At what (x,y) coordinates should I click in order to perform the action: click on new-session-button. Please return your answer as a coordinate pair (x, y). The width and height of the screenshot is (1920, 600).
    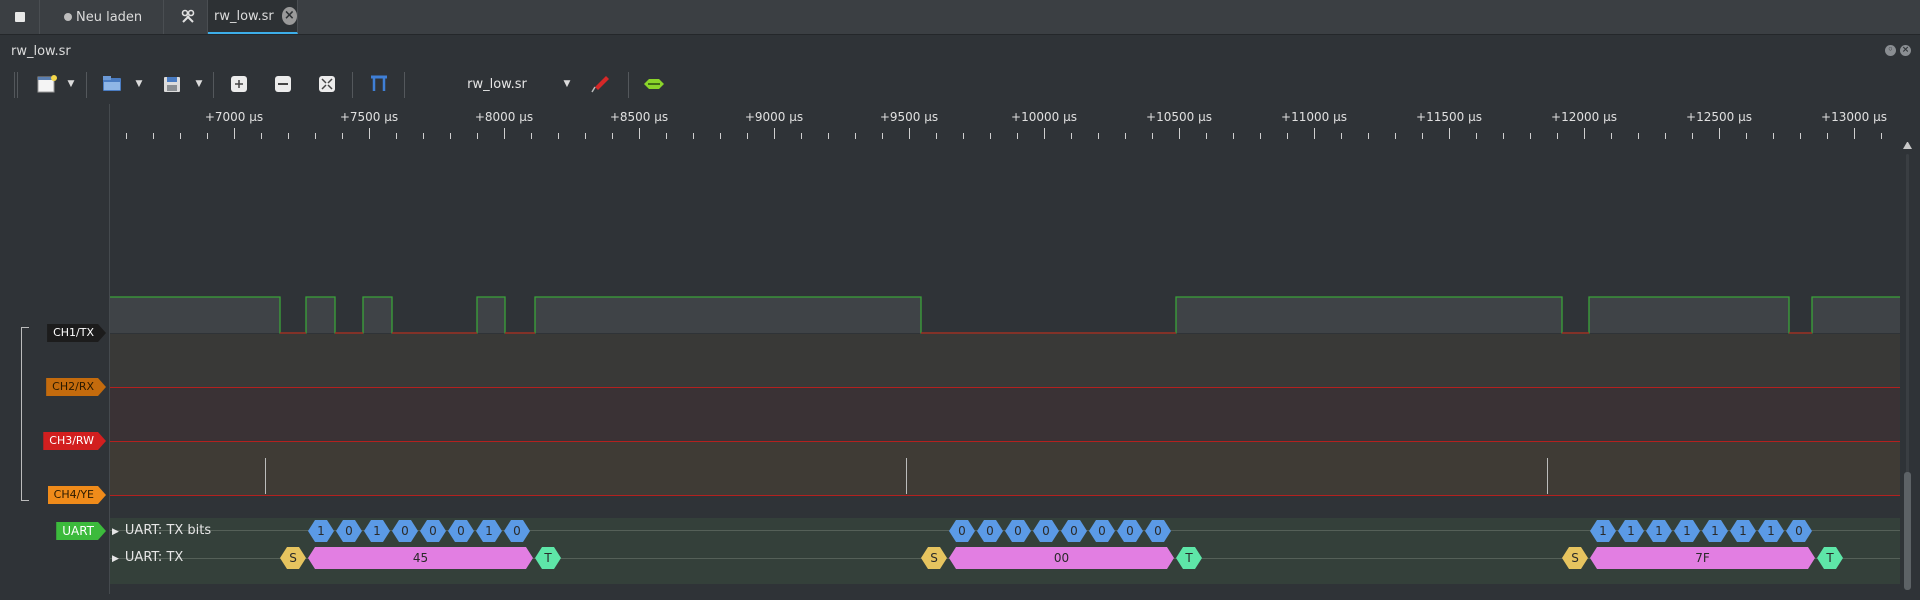
    Looking at the image, I should click on (47, 84).